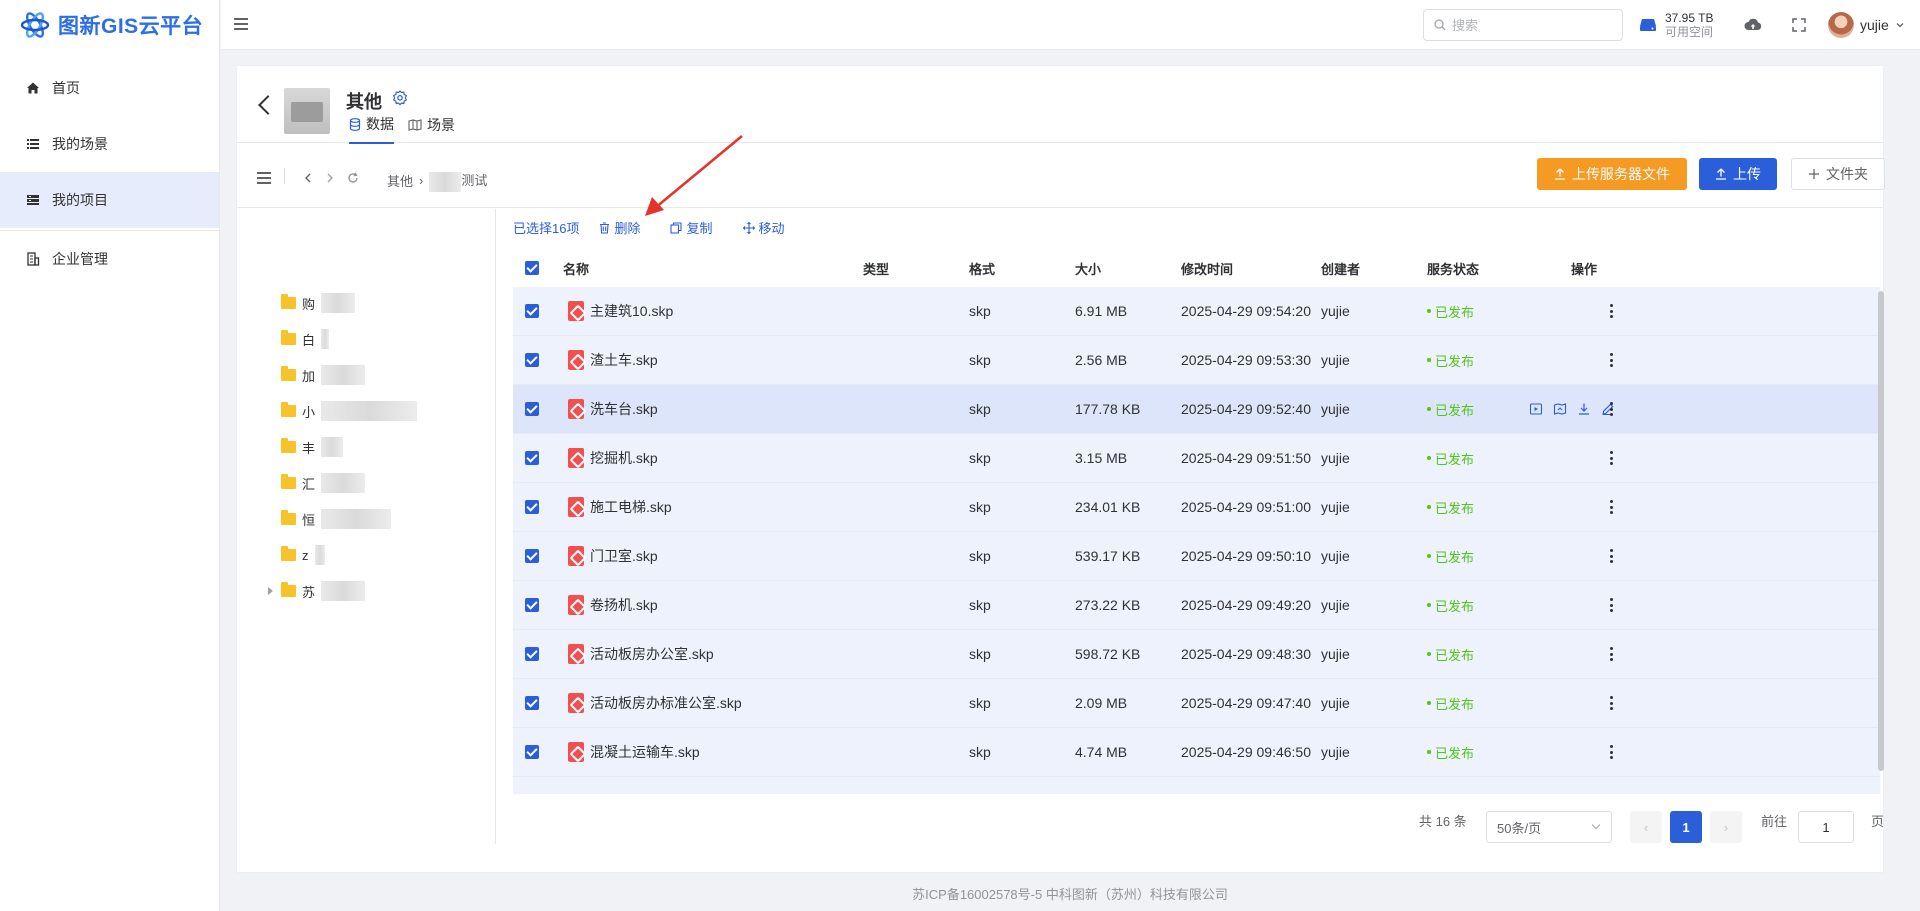  I want to click on fullscreen-icon, so click(1799, 25).